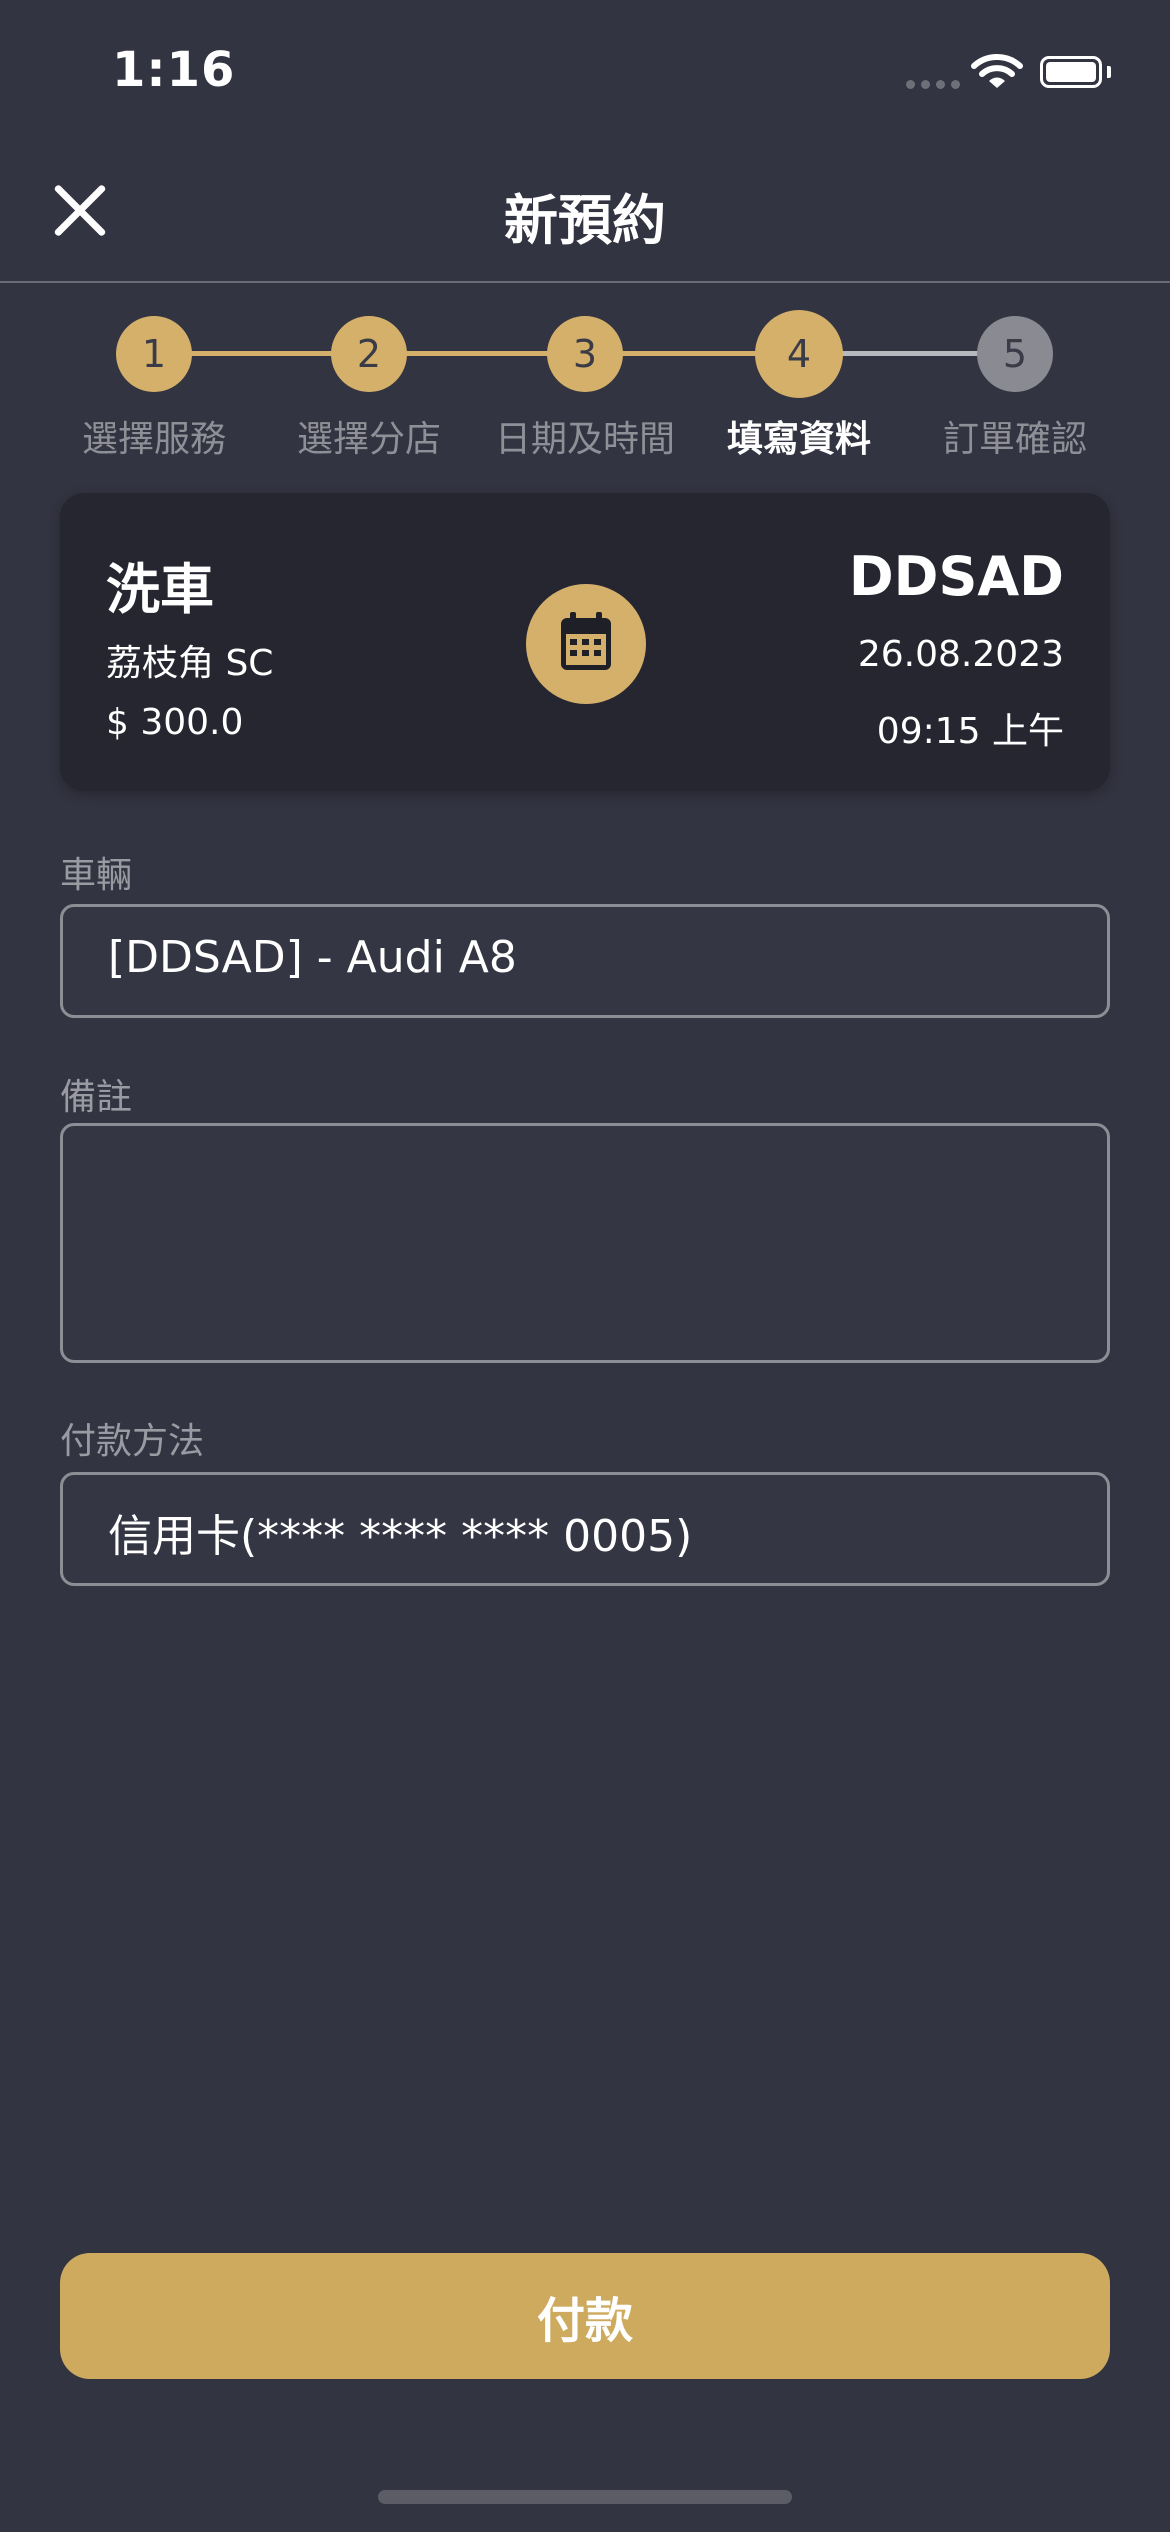  What do you see at coordinates (1109, 72) in the screenshot?
I see `battery-cap` at bounding box center [1109, 72].